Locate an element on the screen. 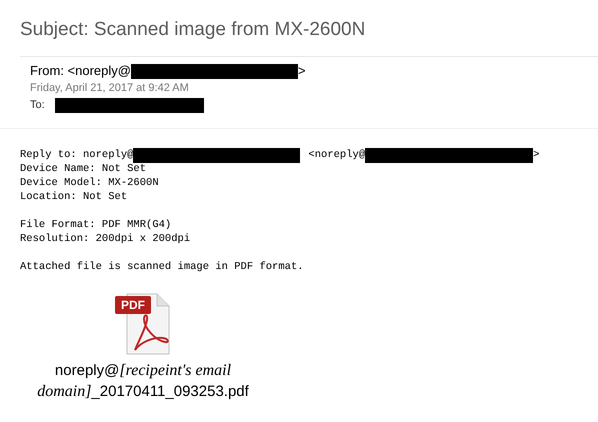  body-text: Resolution: 200dpi x 200dpi is located at coordinates (106, 239).